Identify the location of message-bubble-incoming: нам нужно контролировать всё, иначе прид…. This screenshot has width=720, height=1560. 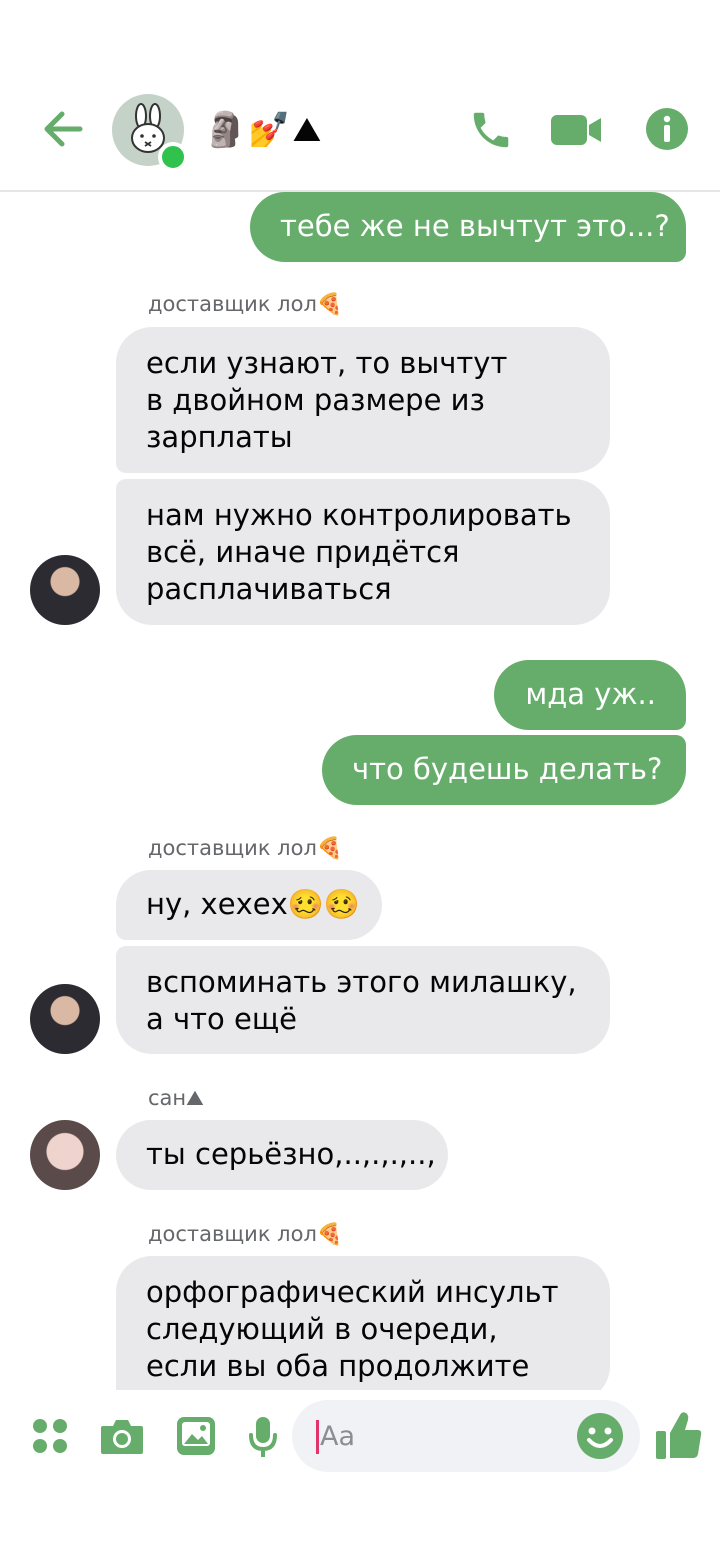
(363, 552).